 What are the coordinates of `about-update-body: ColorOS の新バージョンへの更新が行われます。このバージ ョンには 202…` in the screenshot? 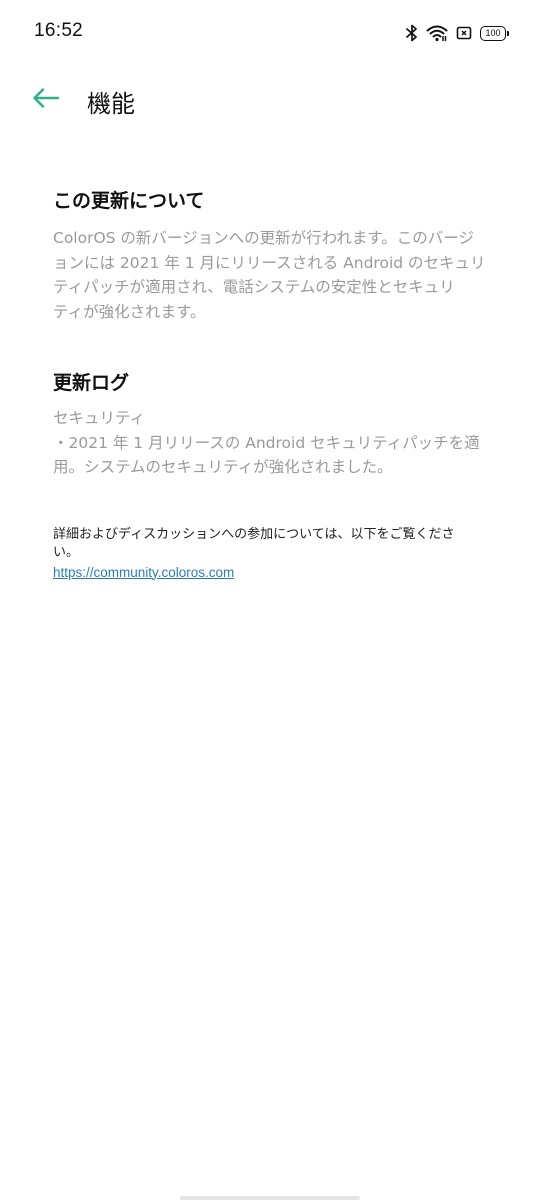 It's located at (269, 275).